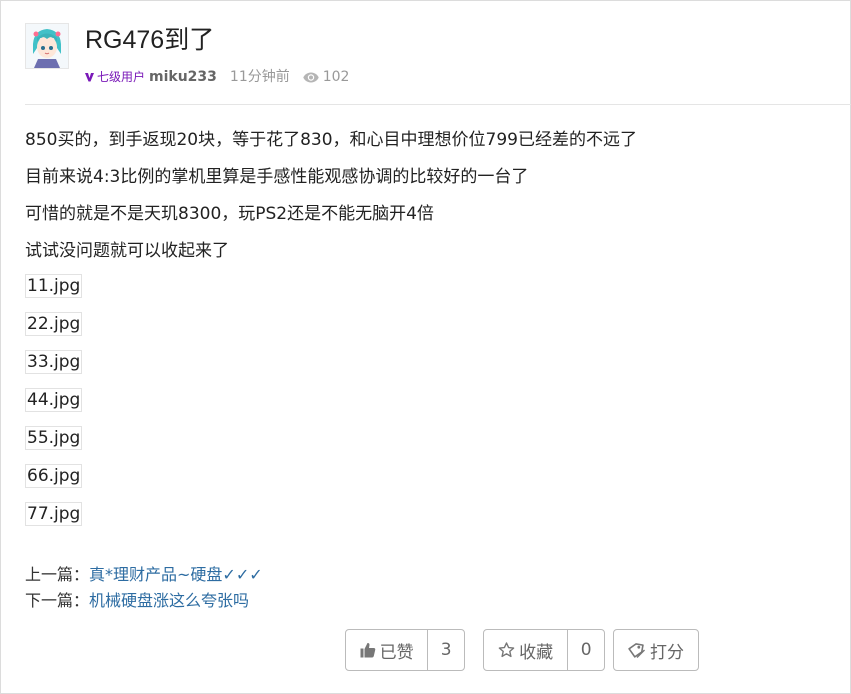 Image resolution: width=851 pixels, height=694 pixels. I want to click on attachment-item: 33.jpg, so click(425, 366).